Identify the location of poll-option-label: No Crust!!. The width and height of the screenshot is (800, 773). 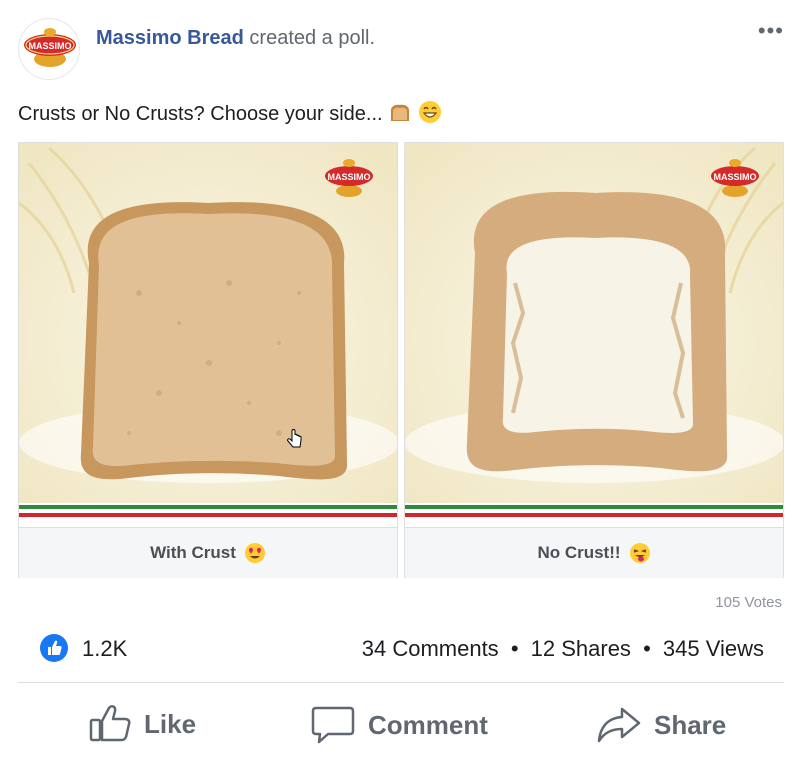
(594, 552).